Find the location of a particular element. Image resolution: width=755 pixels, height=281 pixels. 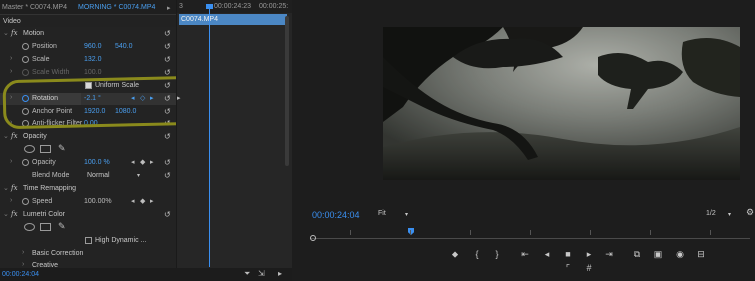

filter-icon: ⏷ is located at coordinates (247, 274).